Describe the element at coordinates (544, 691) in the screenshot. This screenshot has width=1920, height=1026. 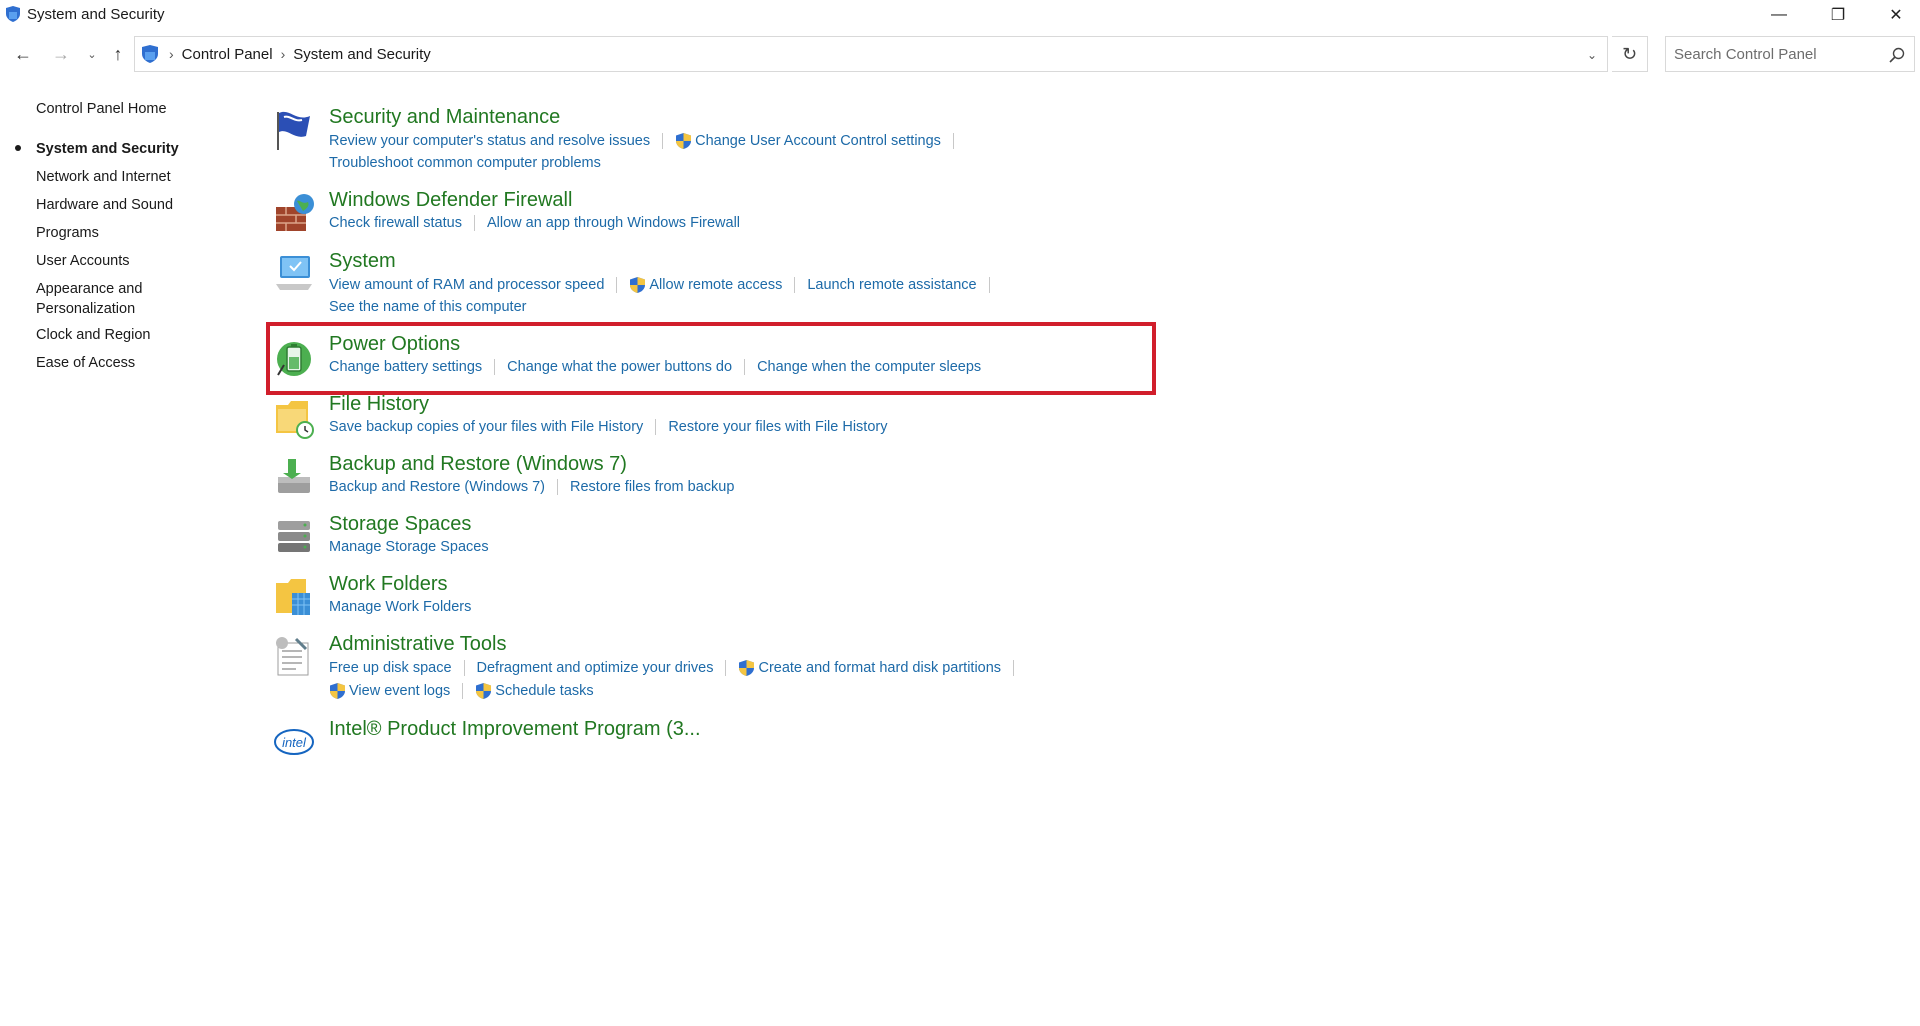
I see `link-label: Schedule tasks` at that location.